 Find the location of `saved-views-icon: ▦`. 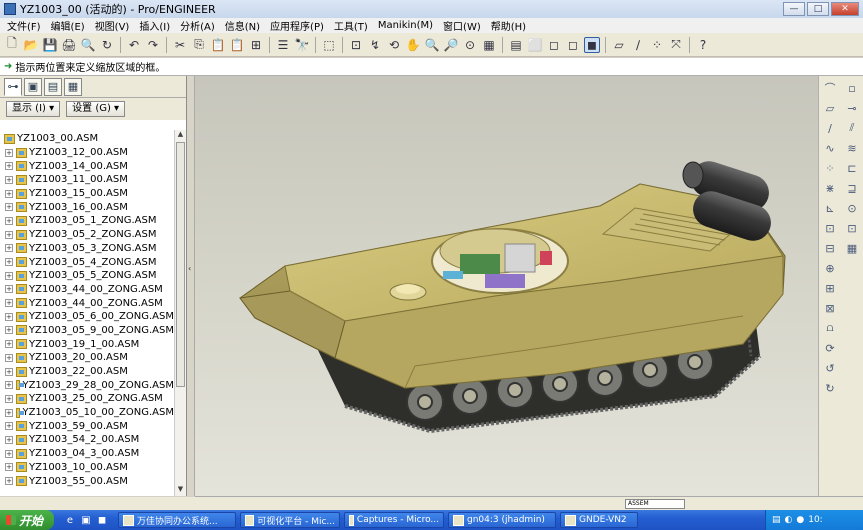

saved-views-icon: ▦ is located at coordinates (489, 45).